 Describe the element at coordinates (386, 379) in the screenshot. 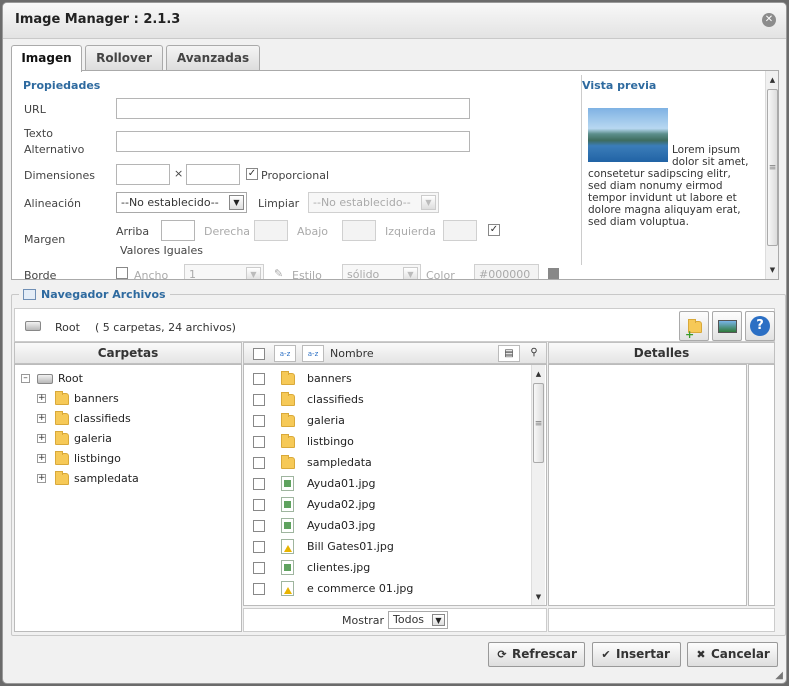

I see `file-row: banners` at that location.